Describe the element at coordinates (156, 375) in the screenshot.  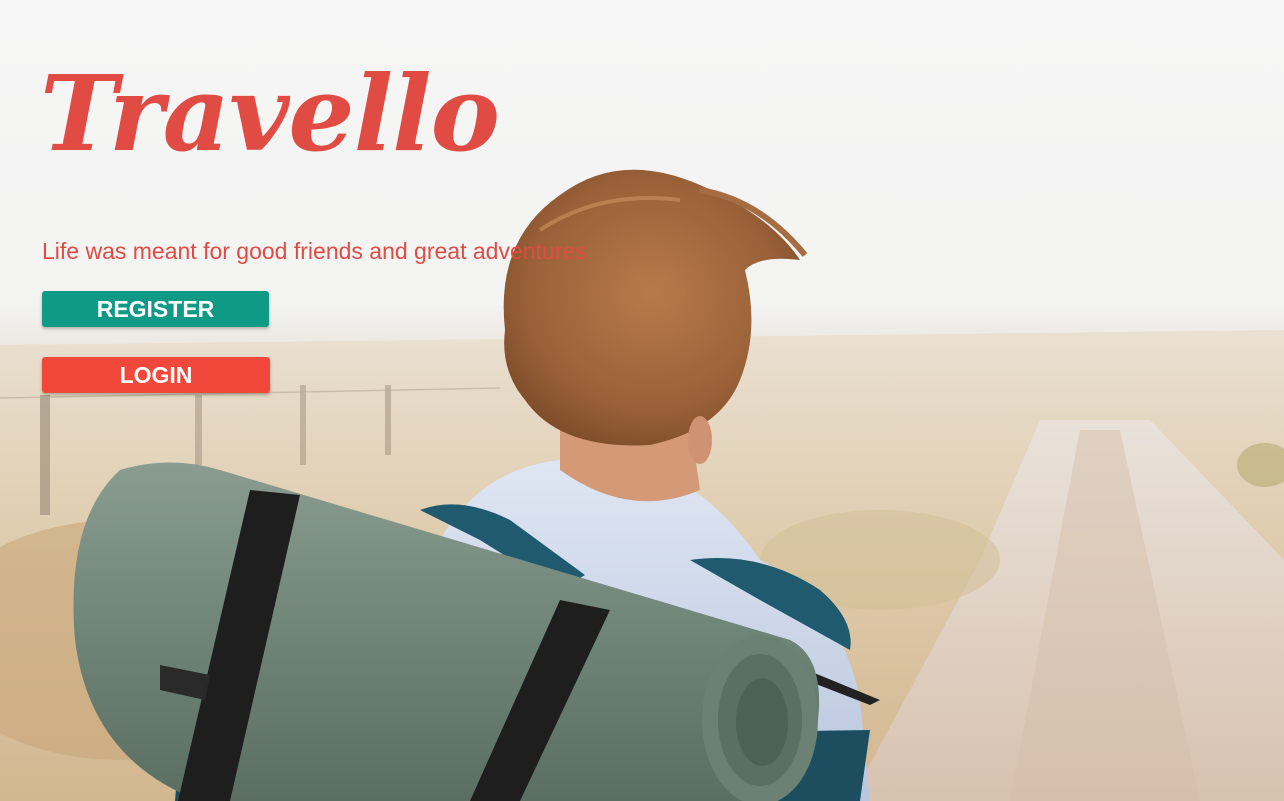
I see `login-button: LOGIN` at that location.